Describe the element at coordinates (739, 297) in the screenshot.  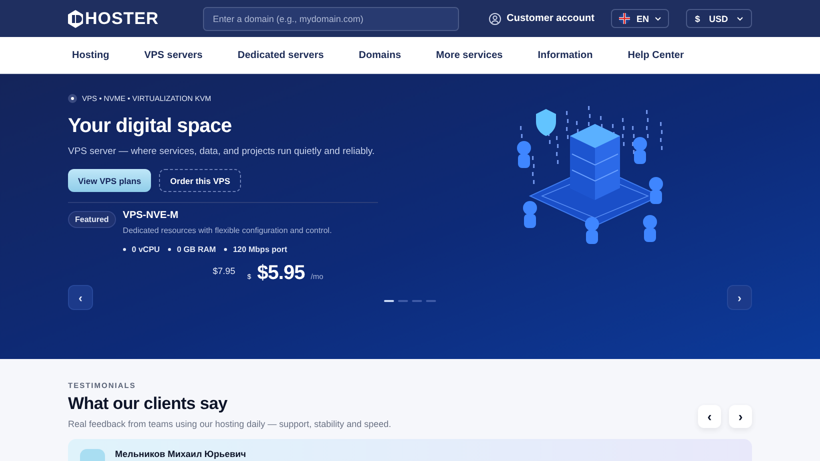
I see `next-slide-button: ›` at that location.